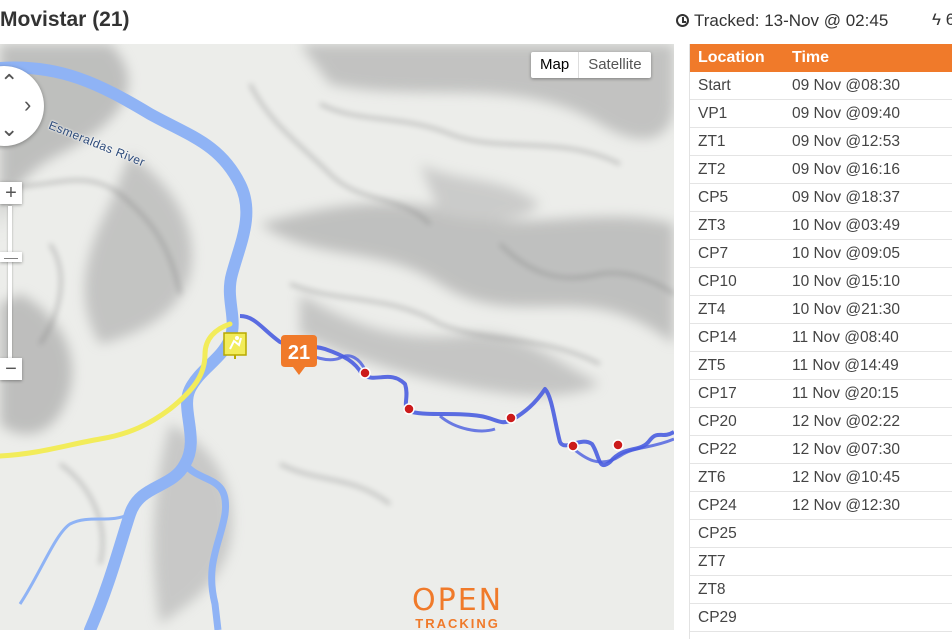 The height and width of the screenshot is (639, 952). I want to click on cell-location: CP10, so click(740, 281).